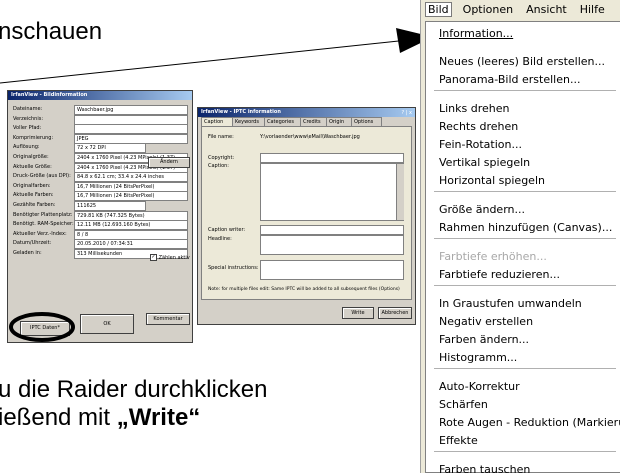 The width and height of the screenshot is (620, 473). What do you see at coordinates (546, 9) in the screenshot?
I see `menubar-item-2: Ansicht` at bounding box center [546, 9].